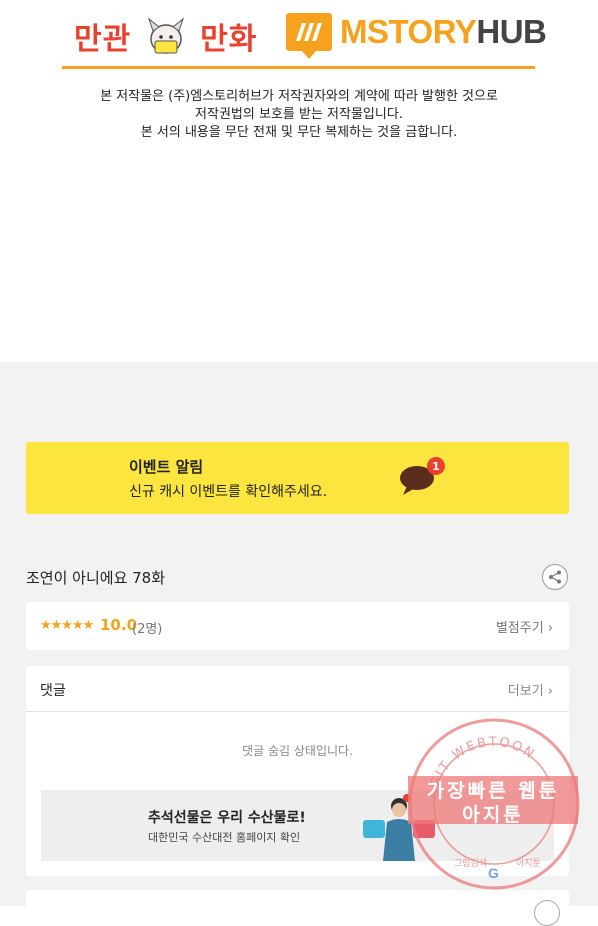 The height and width of the screenshot is (926, 598). What do you see at coordinates (528, 863) in the screenshot?
I see `stamp-bottom-right: 아지툰` at bounding box center [528, 863].